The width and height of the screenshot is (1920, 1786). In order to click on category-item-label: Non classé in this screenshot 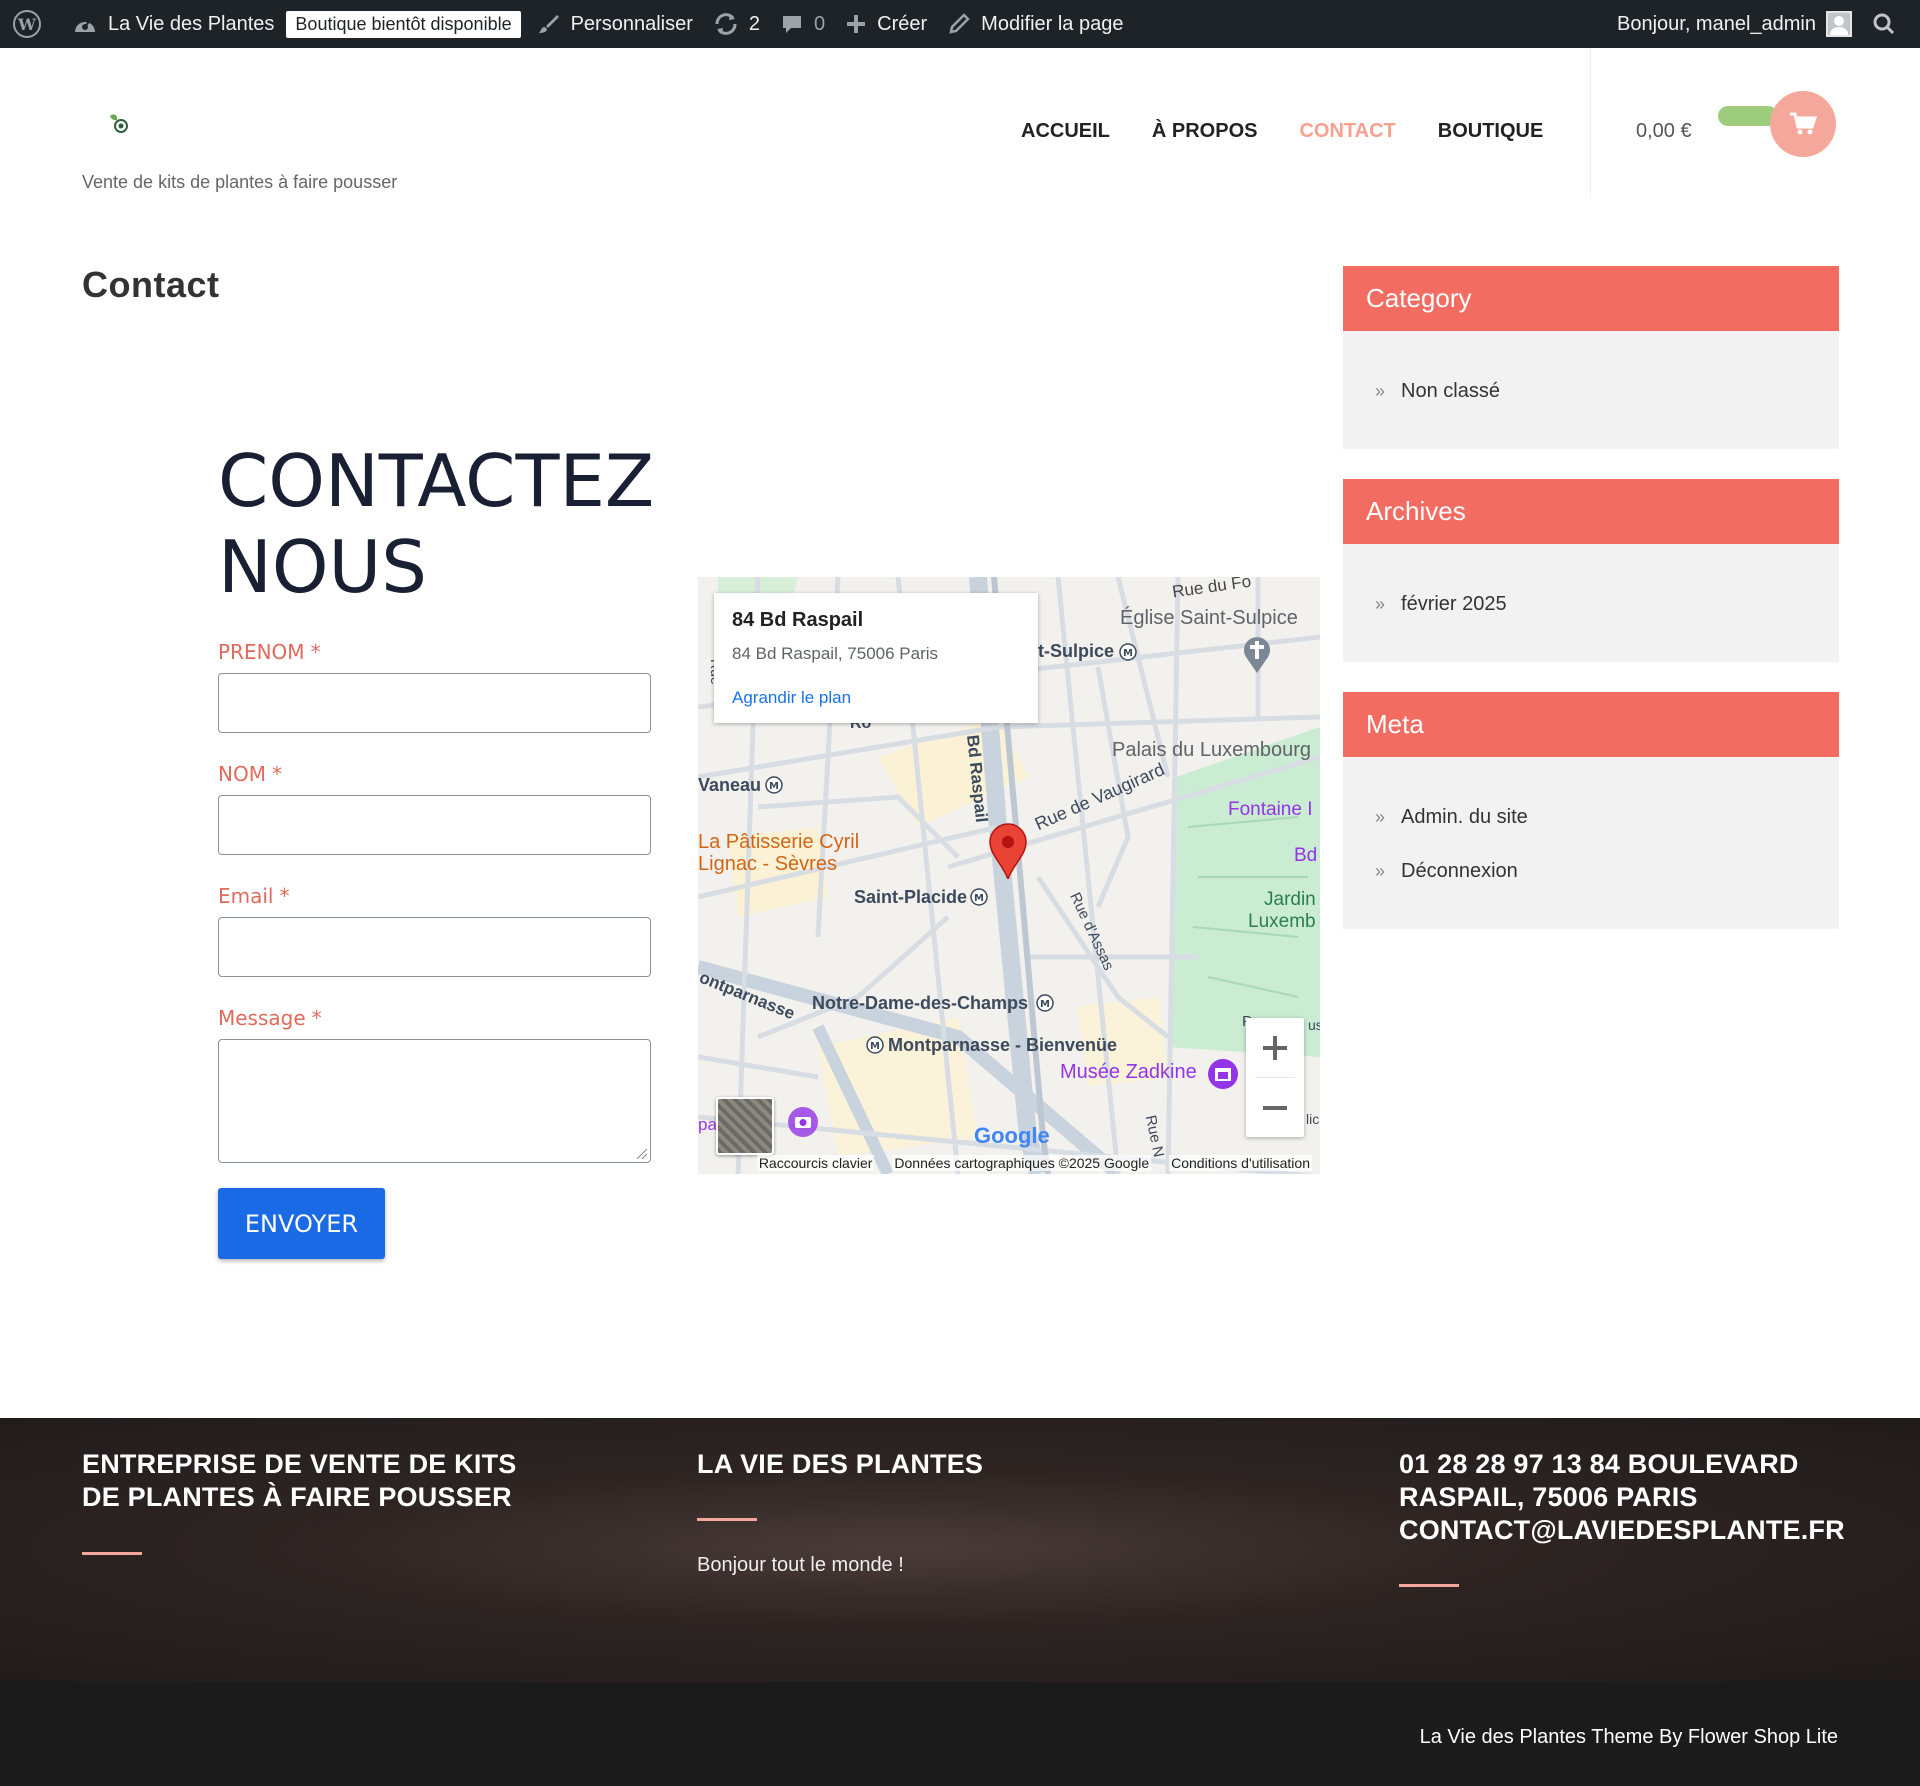, I will do `click(1450, 390)`.